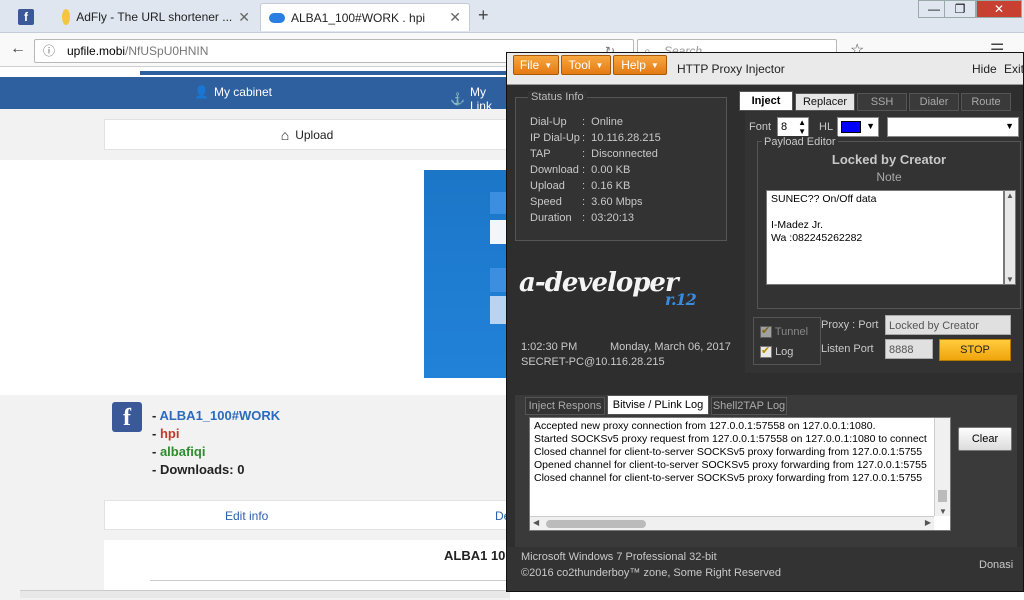 Image resolution: width=1024 pixels, height=600 pixels. Describe the element at coordinates (1010, 195) in the screenshot. I see `scroll-up-icon: ▲` at that location.